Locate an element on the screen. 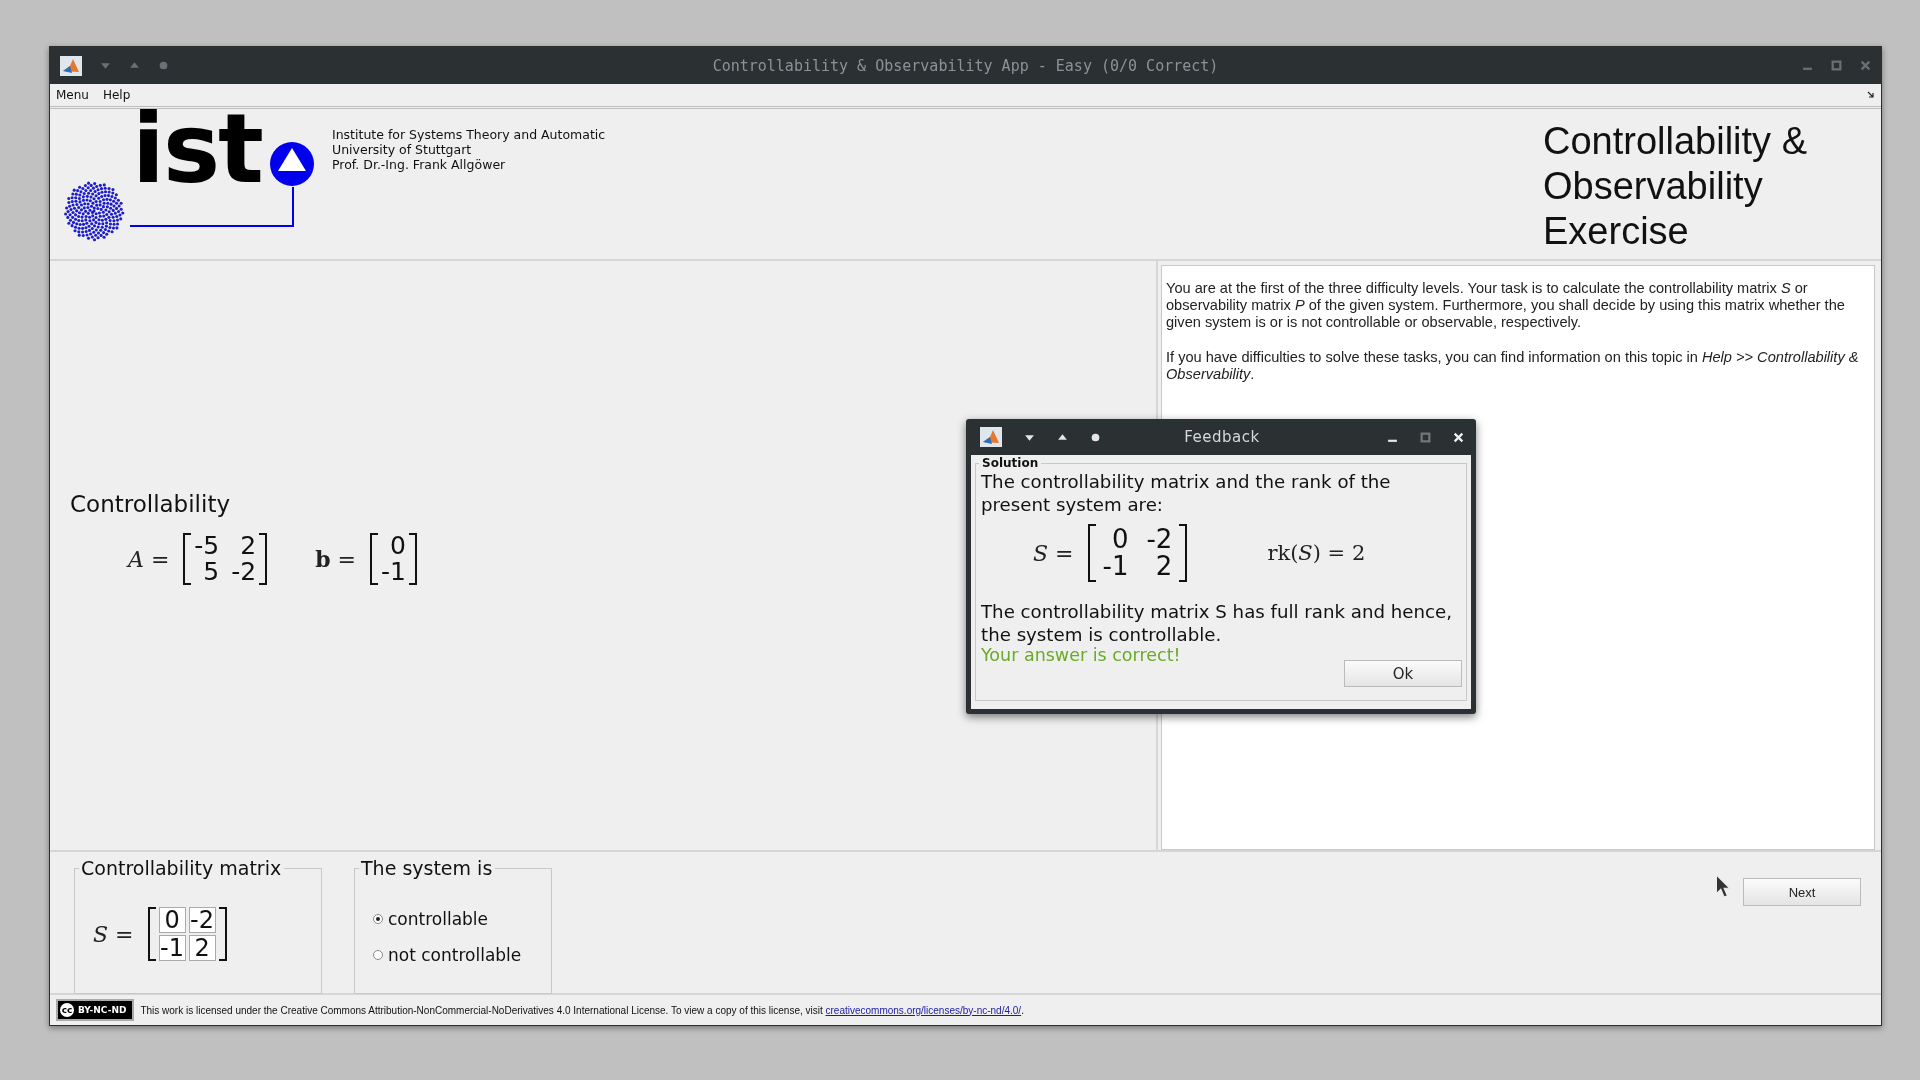 This screenshot has width=1920, height=1080. institute-text: Prof. Dr.-Ing. Frank Allgöwer is located at coordinates (419, 164).